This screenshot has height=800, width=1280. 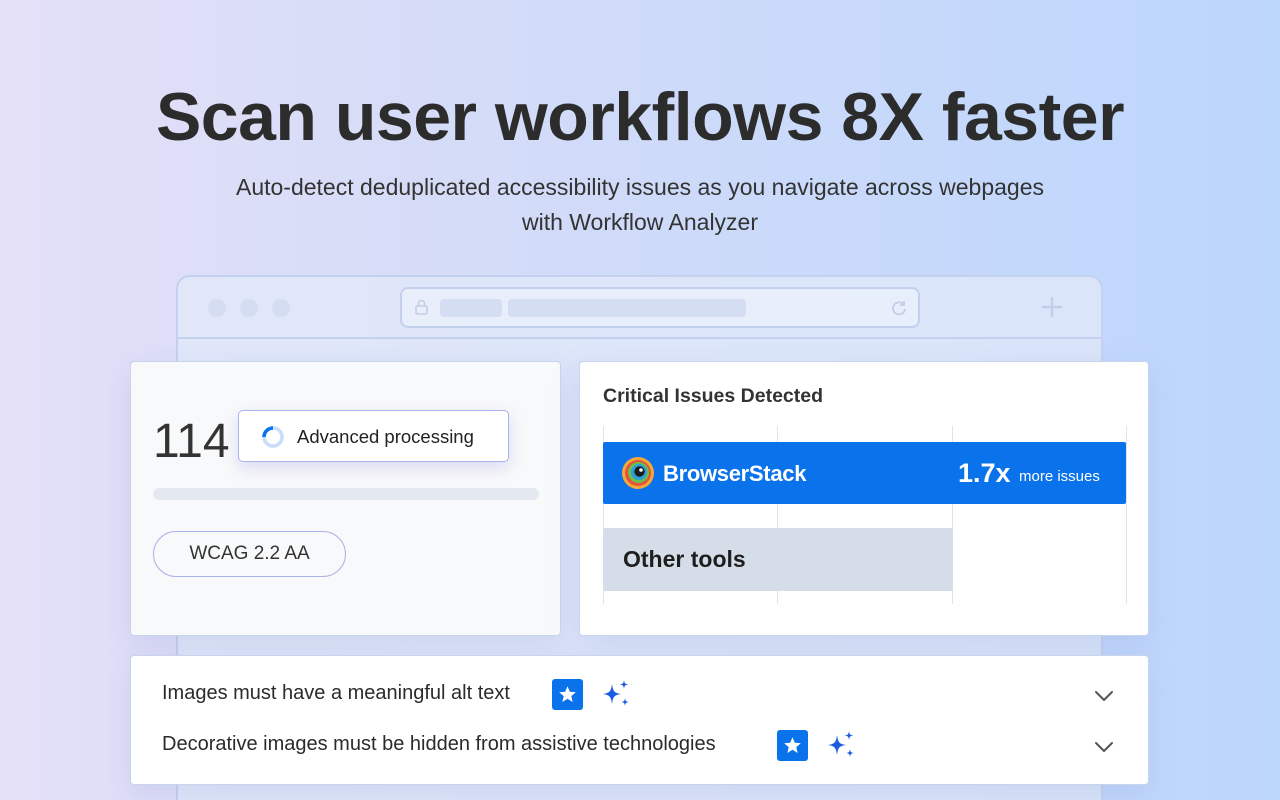 I want to click on reload-icon, so click(x=899, y=308).